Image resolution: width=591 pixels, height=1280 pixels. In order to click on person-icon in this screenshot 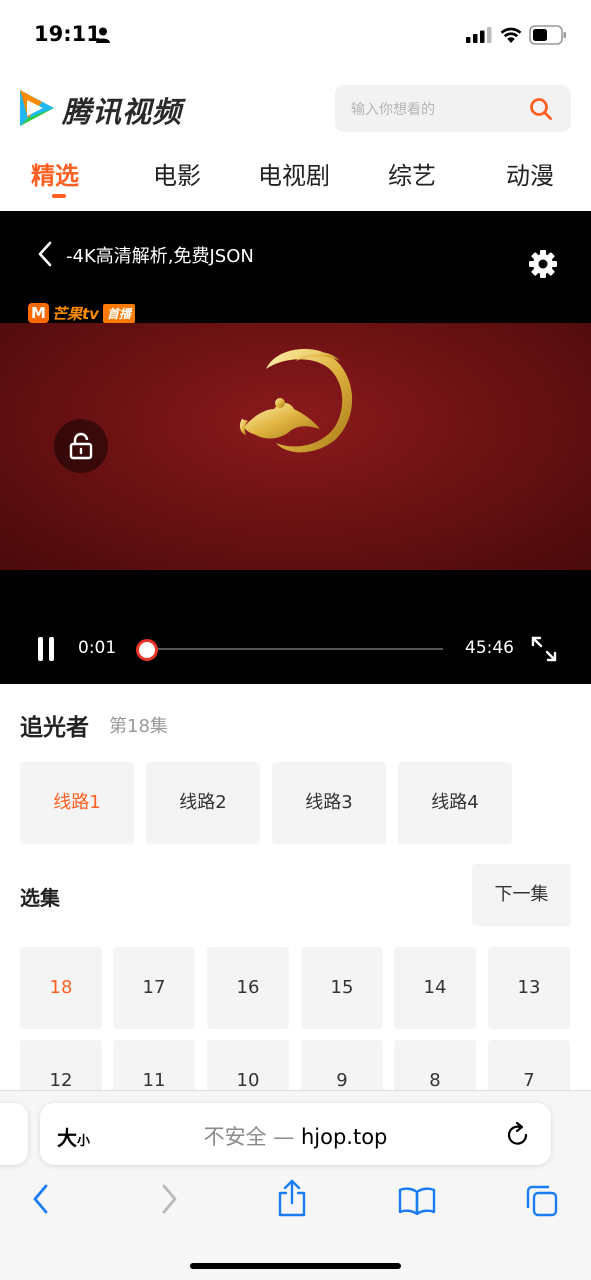, I will do `click(103, 35)`.